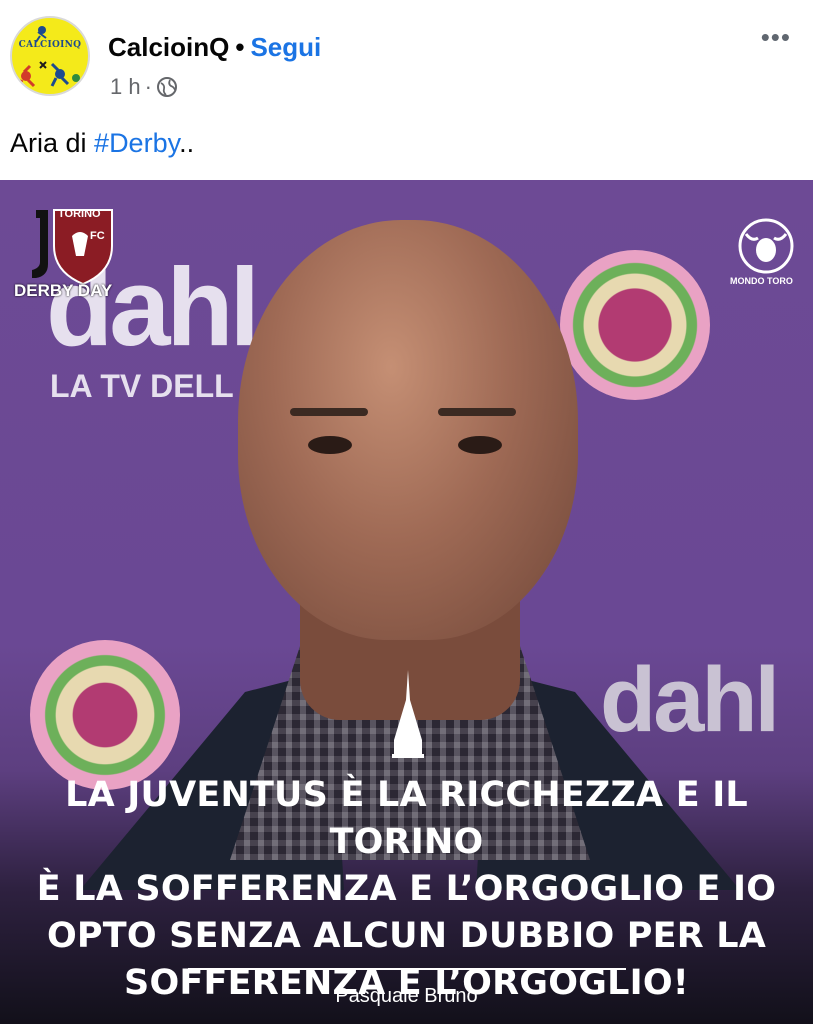 The height and width of the screenshot is (1024, 813). Describe the element at coordinates (477, 412) in the screenshot. I see `person-brow-right` at that location.